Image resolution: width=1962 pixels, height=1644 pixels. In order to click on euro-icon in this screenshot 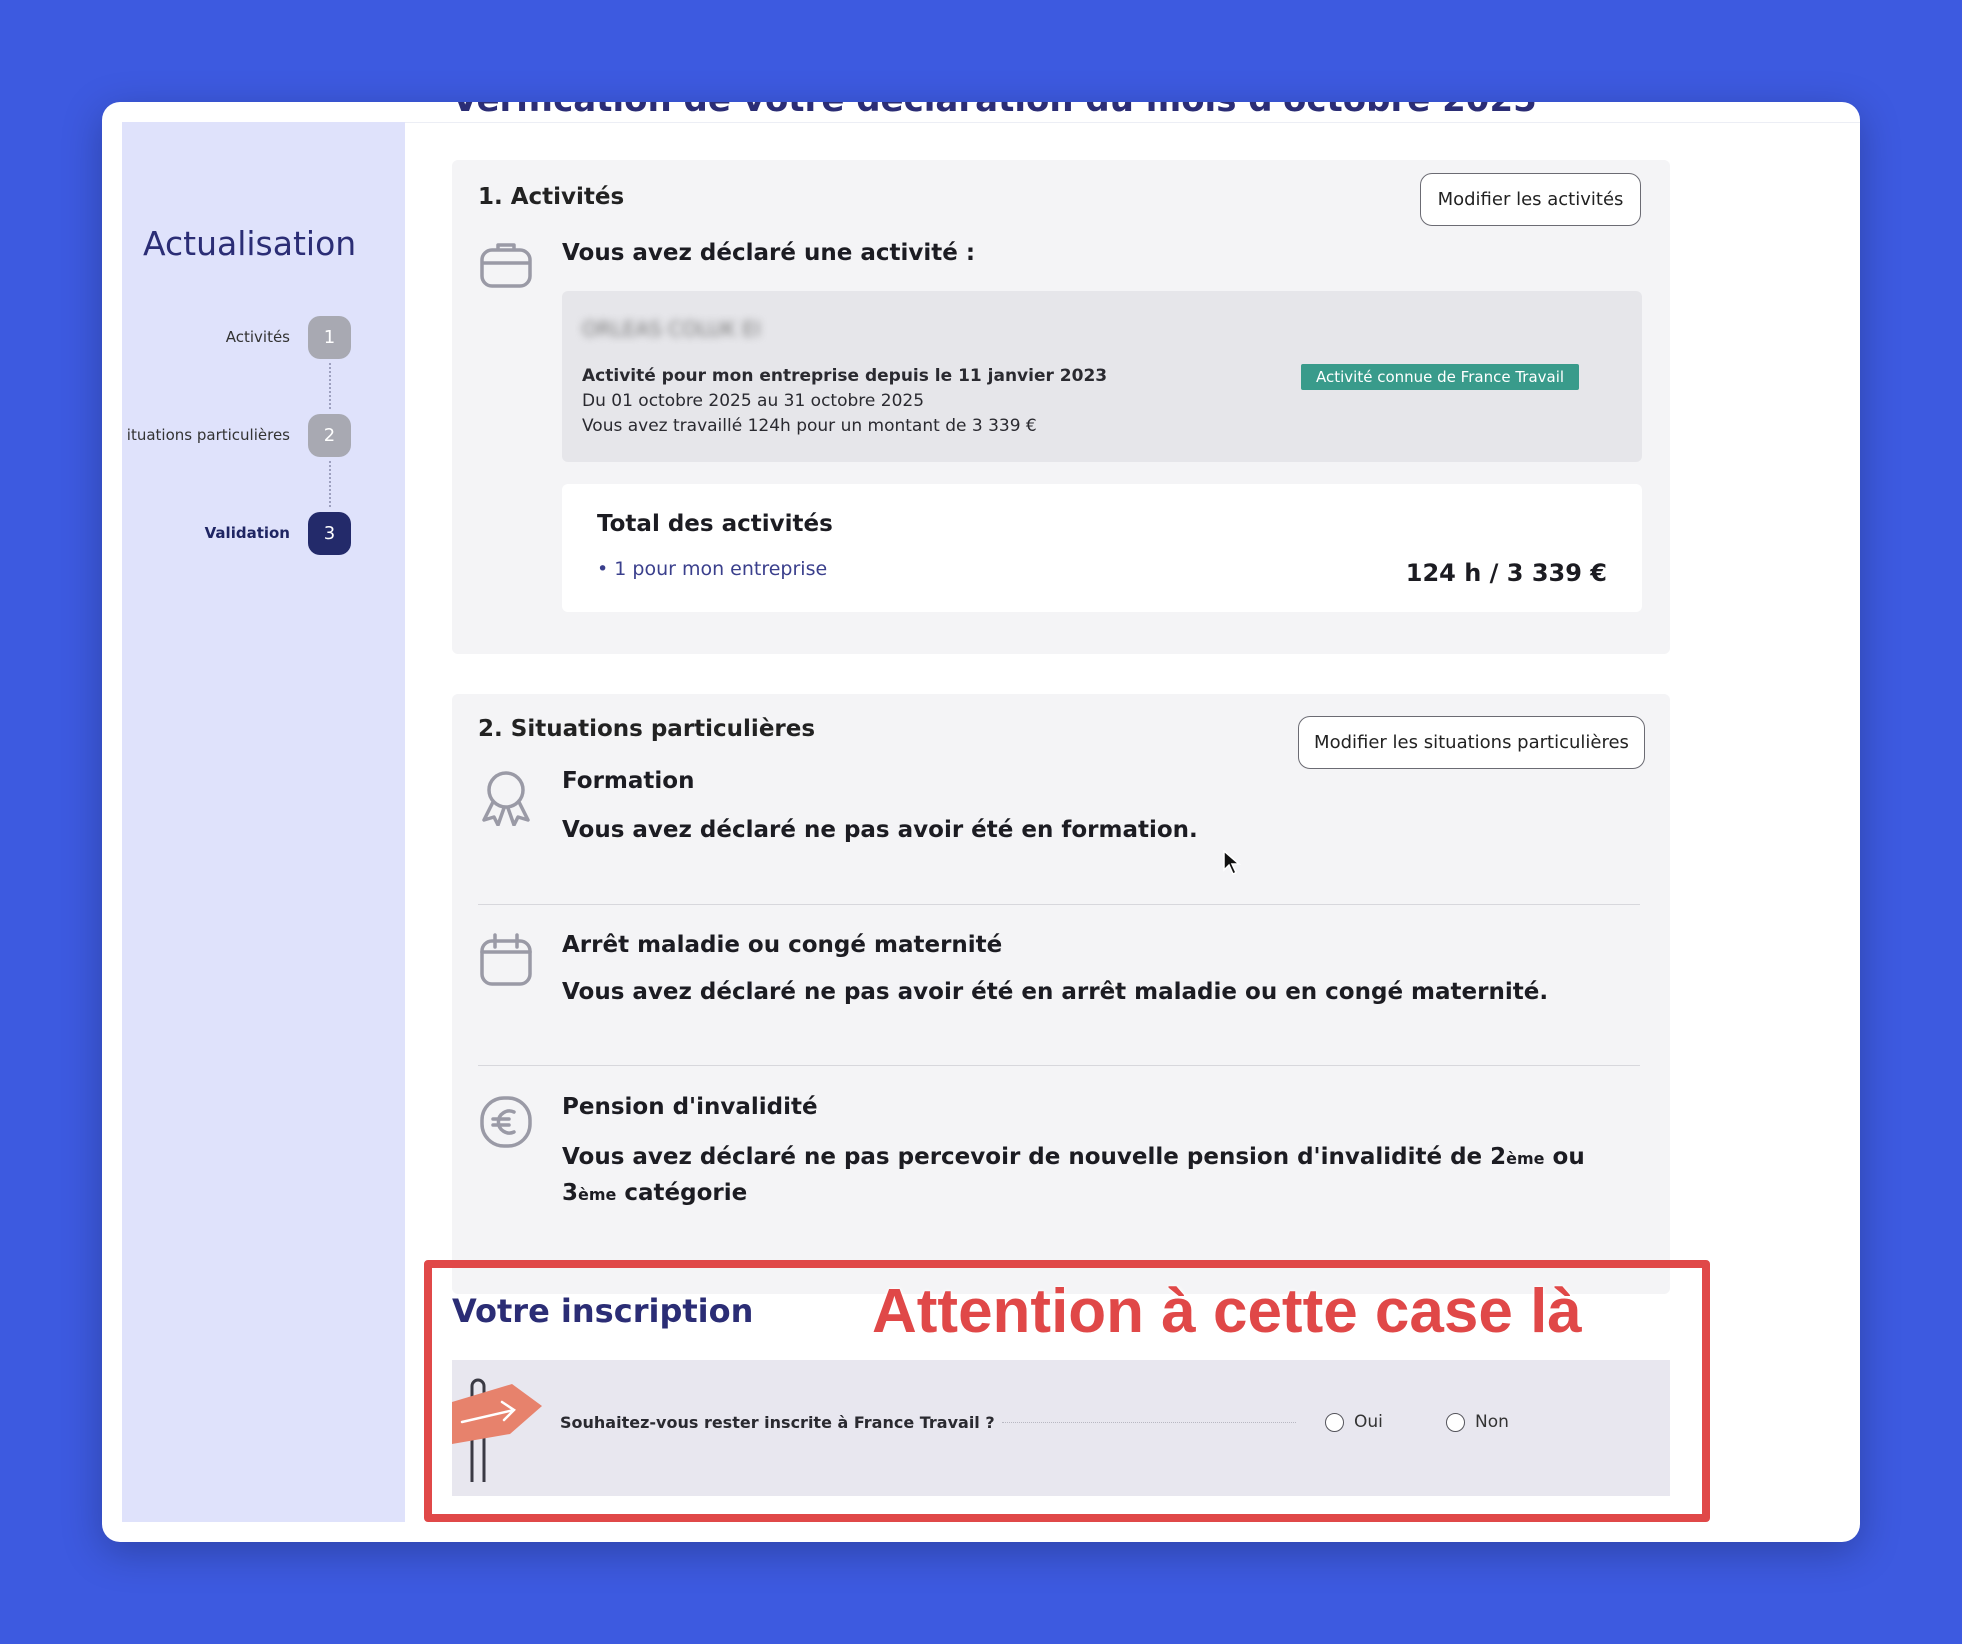, I will do `click(506, 1124)`.